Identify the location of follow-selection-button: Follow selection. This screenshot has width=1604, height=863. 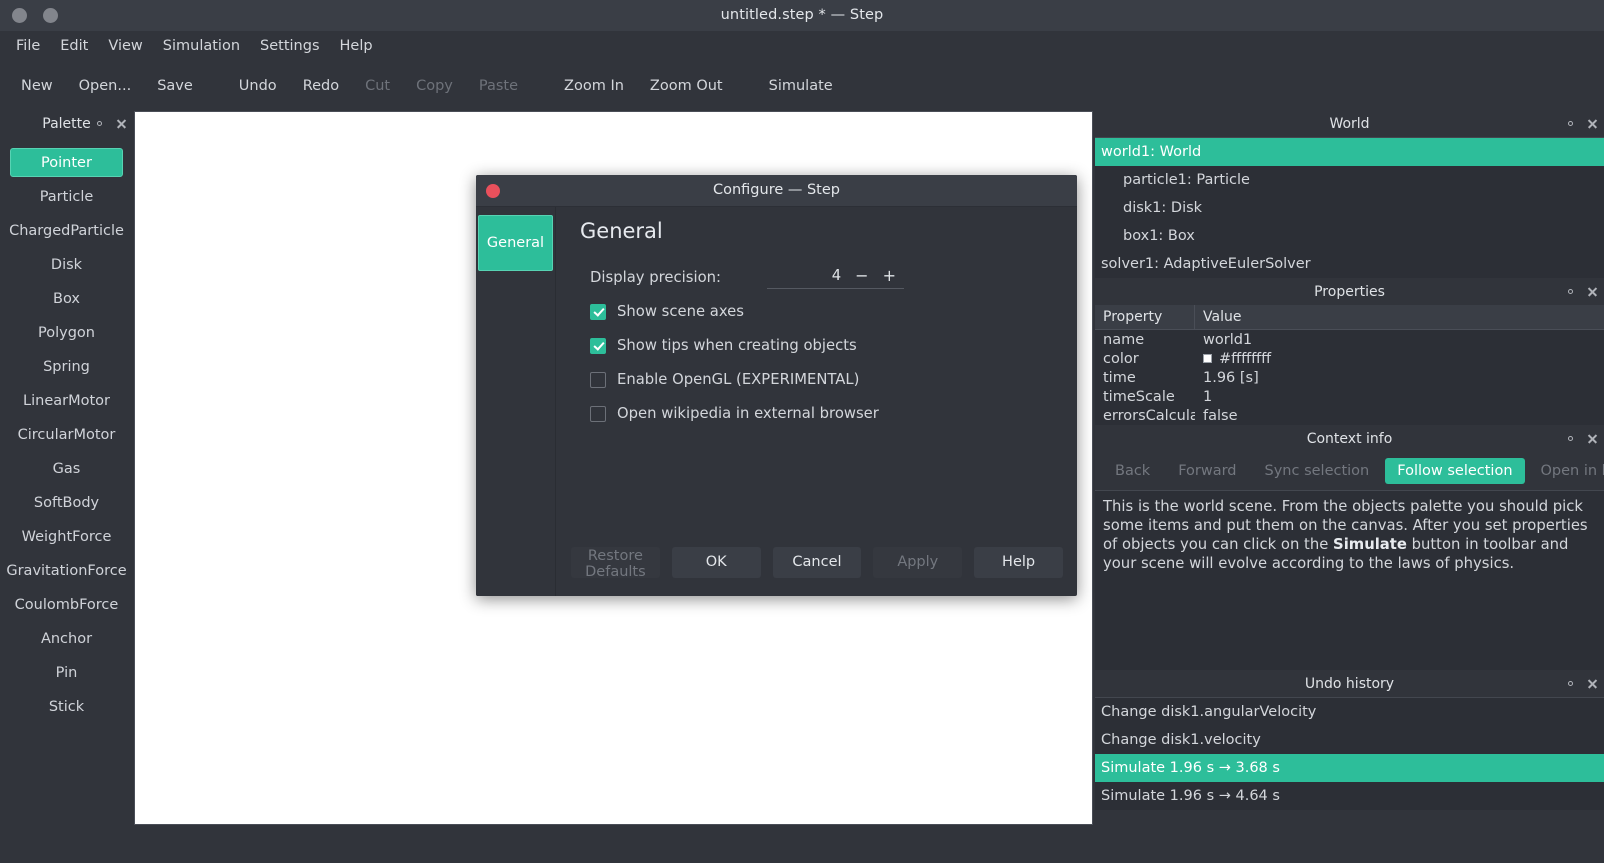
(1455, 471).